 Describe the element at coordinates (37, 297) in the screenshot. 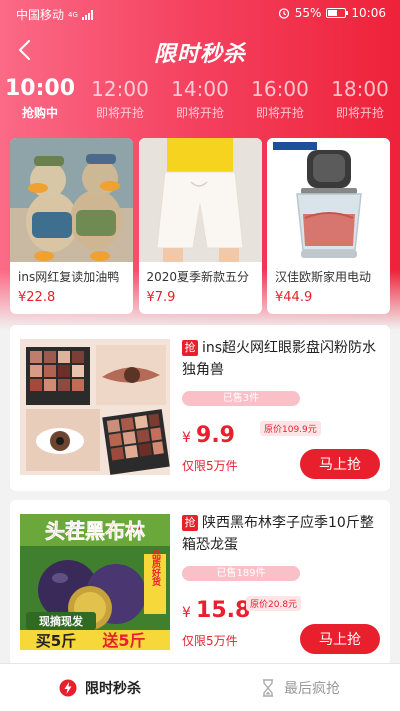

I see `featured-price: ¥22.8` at that location.